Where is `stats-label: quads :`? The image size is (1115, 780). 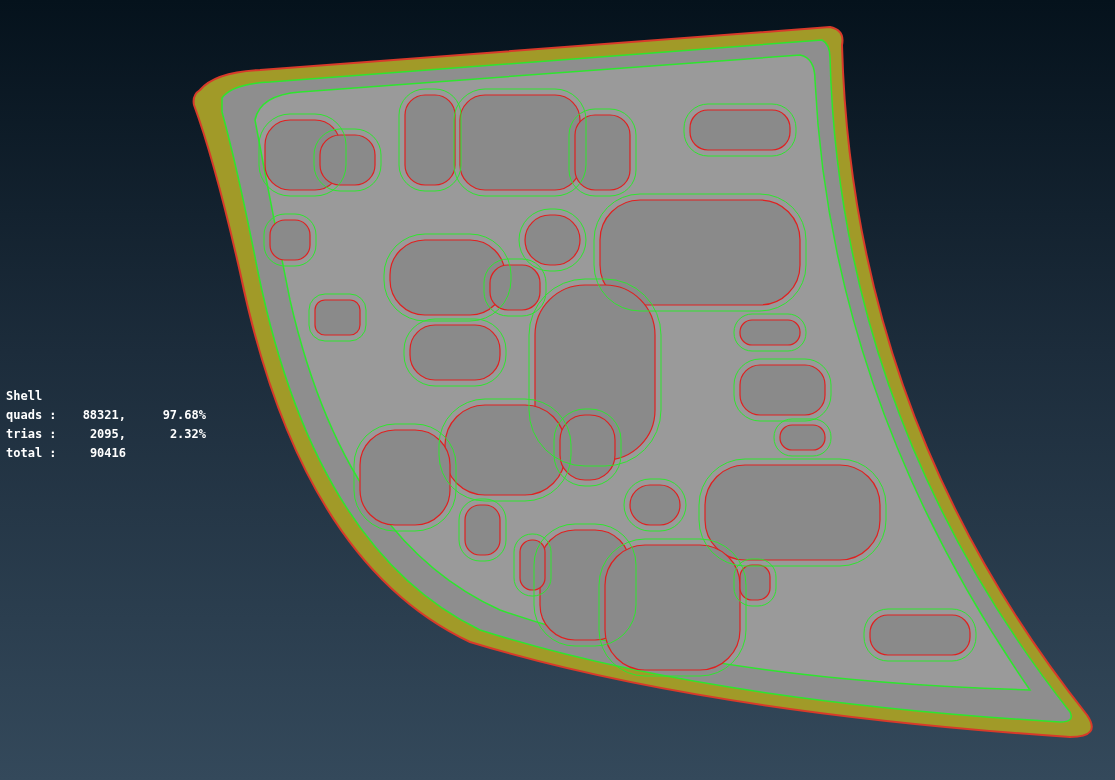 stats-label: quads : is located at coordinates (32, 415).